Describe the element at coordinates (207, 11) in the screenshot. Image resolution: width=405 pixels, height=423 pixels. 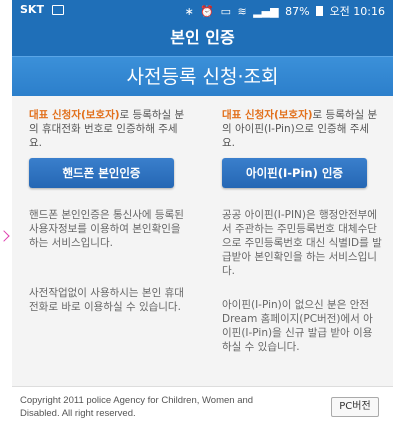
I see `alarm-icon: ⏰` at that location.